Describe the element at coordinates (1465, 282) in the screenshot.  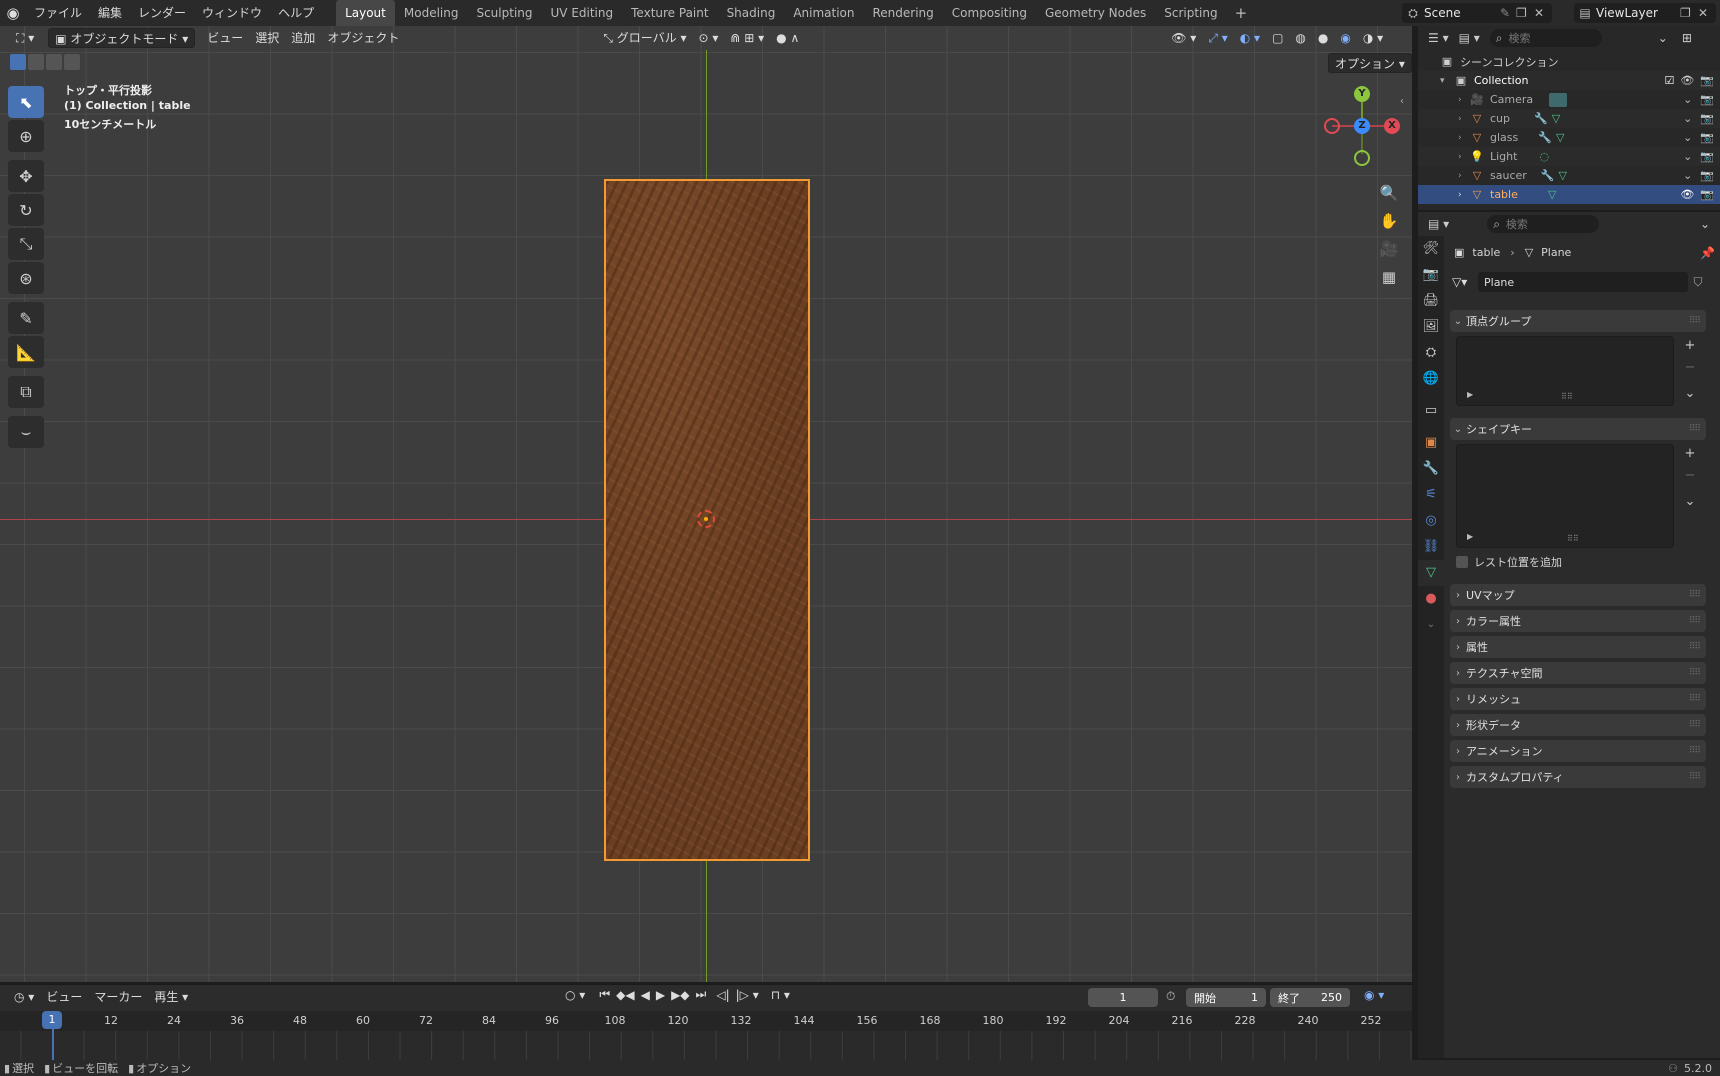
I see `mesh-browse-icon: ▽▾` at that location.